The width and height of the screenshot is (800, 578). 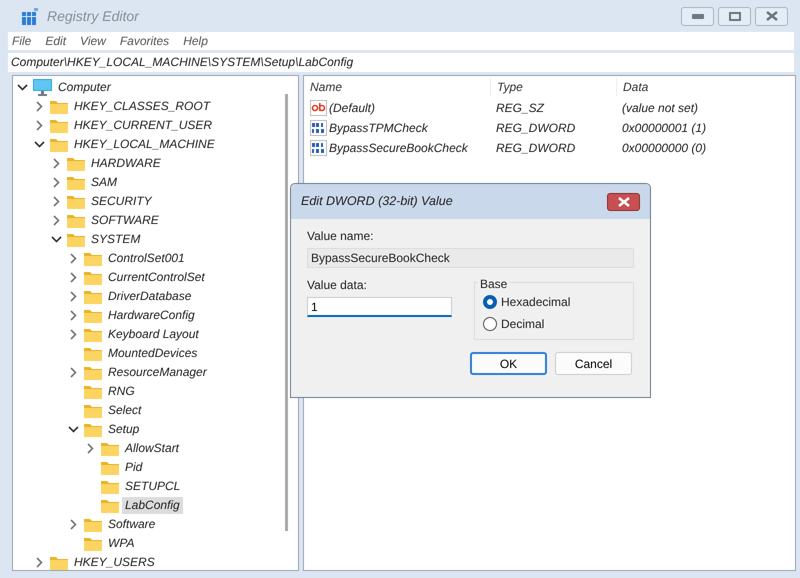 I want to click on value-data: 0x00000000 (0), so click(x=663, y=148).